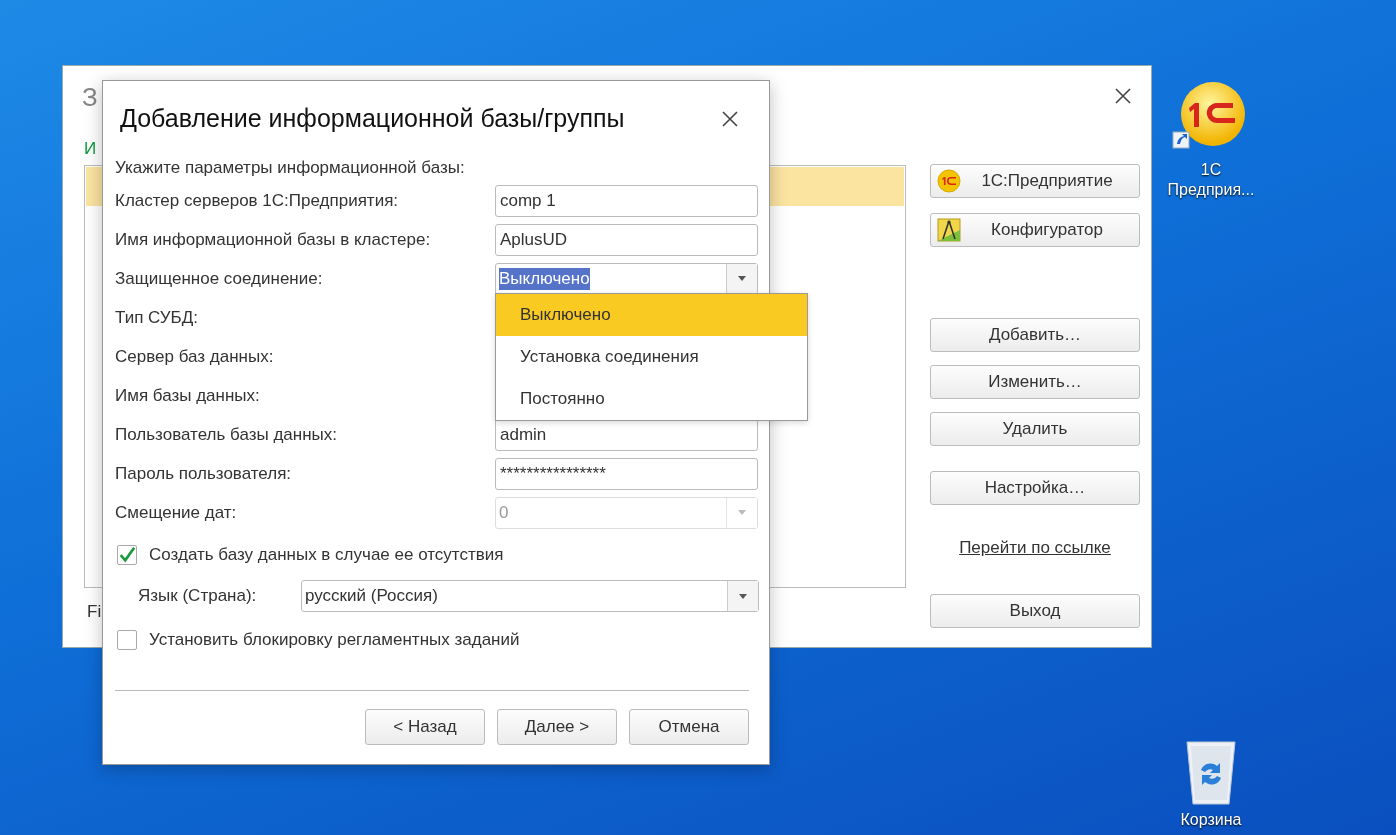 This screenshot has width=1396, height=835. Describe the element at coordinates (334, 640) in the screenshot. I see `checkbox-label: Установить блокировку регламентных заданий` at that location.